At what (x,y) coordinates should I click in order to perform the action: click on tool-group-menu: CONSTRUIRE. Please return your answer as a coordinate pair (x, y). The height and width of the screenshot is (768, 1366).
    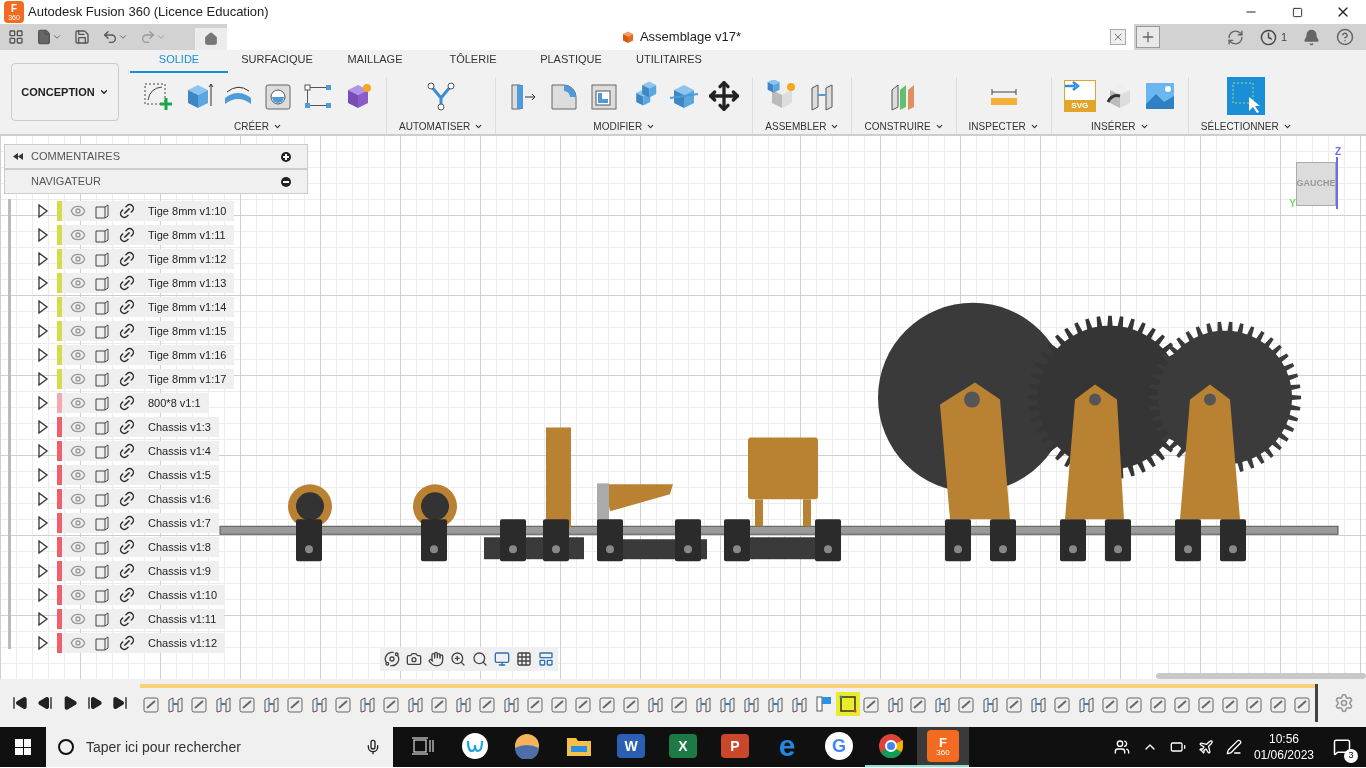
    Looking at the image, I should click on (904, 126).